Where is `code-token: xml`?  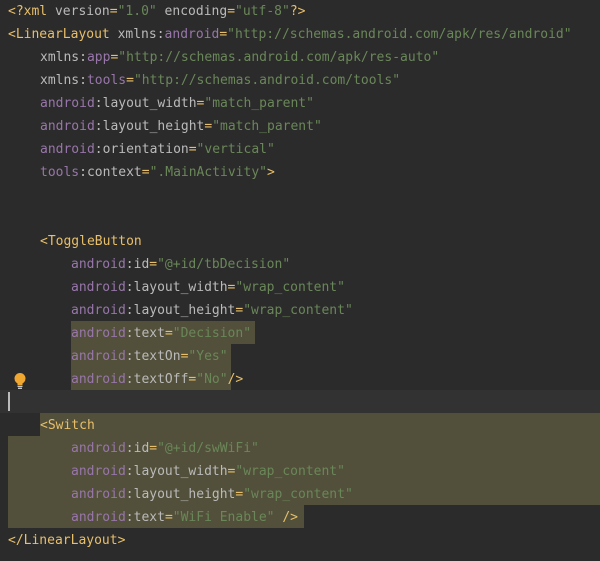 code-token: xml is located at coordinates (39, 11).